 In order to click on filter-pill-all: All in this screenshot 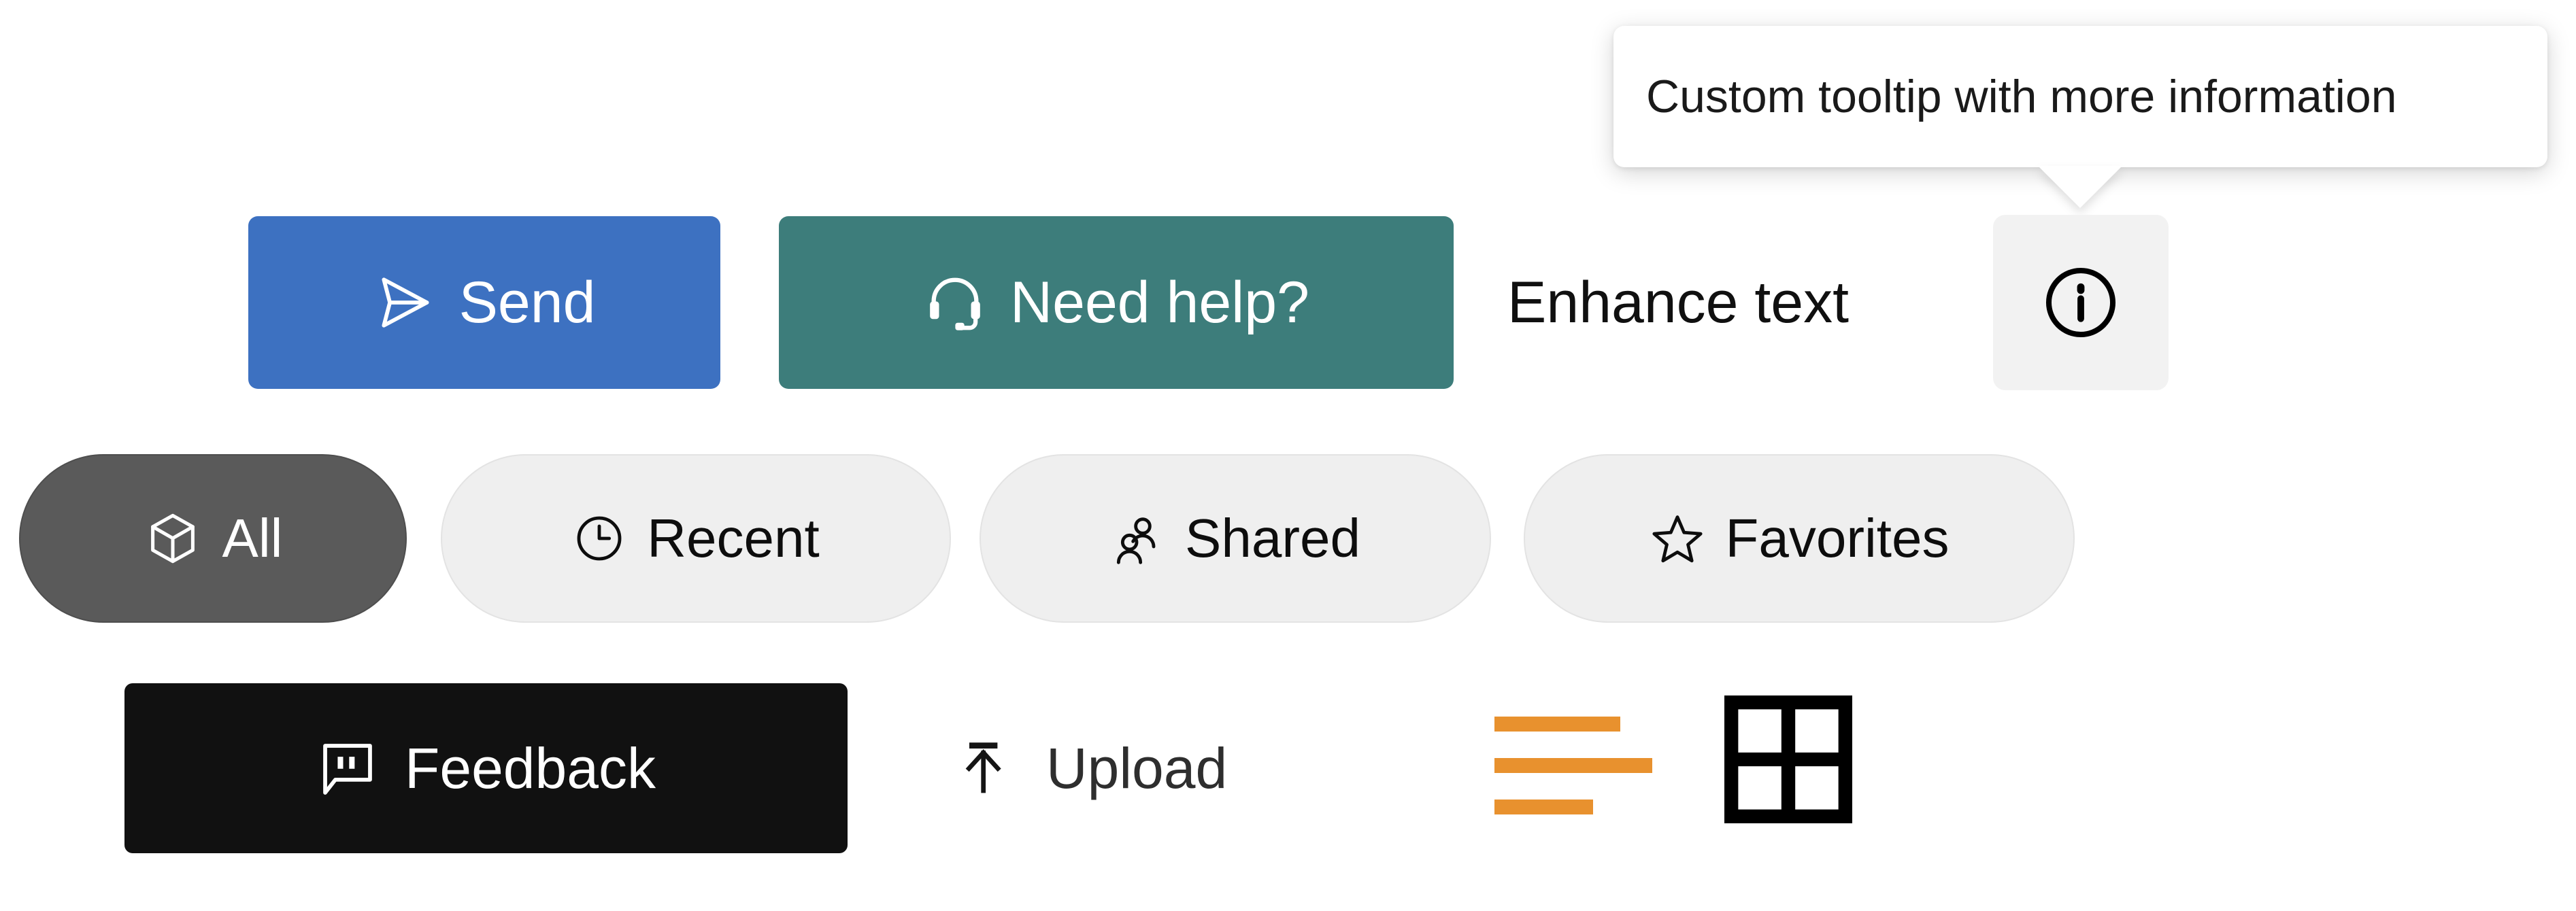, I will do `click(213, 538)`.